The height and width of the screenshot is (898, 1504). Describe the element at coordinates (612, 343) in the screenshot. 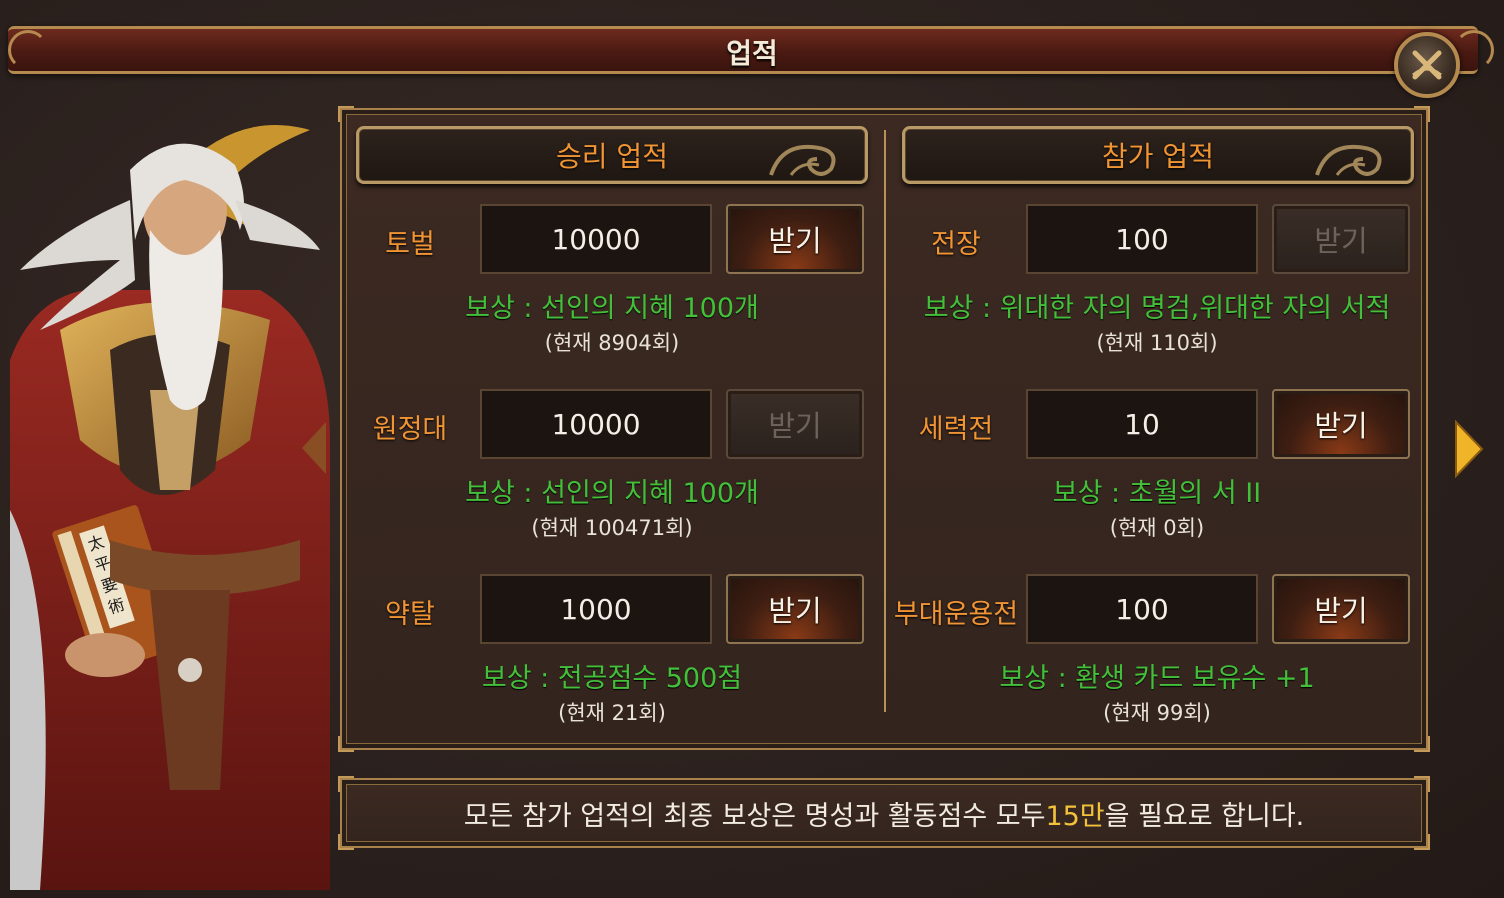

I see `current-count: (현재 8904회)` at that location.